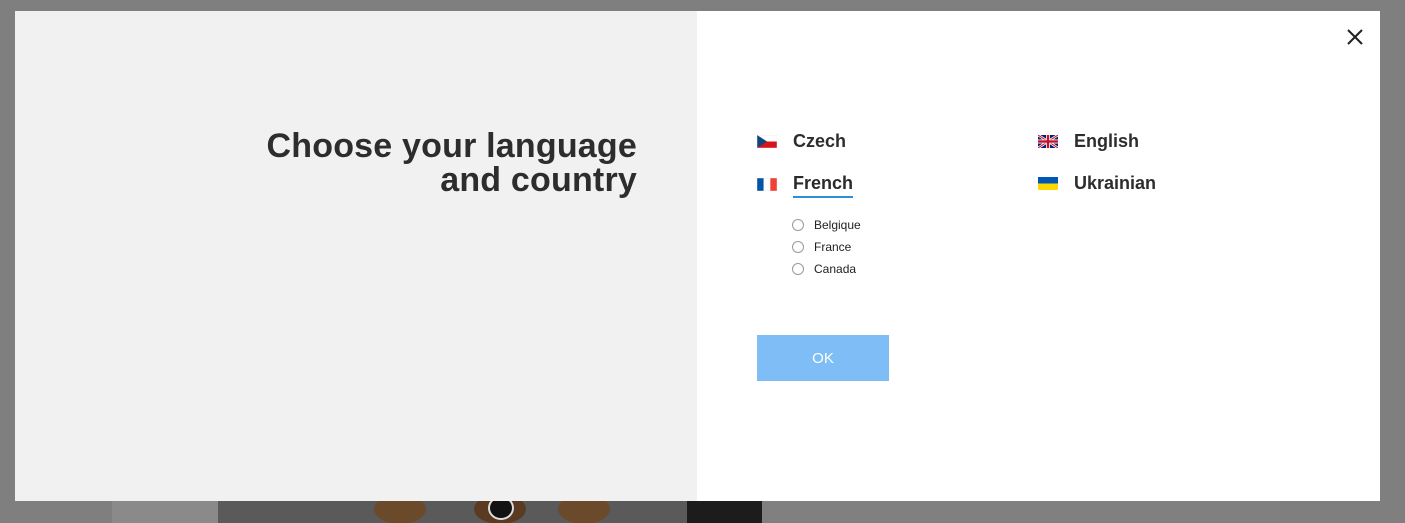 This screenshot has height=523, width=1405. I want to click on gb-flag-icon, so click(1048, 141).